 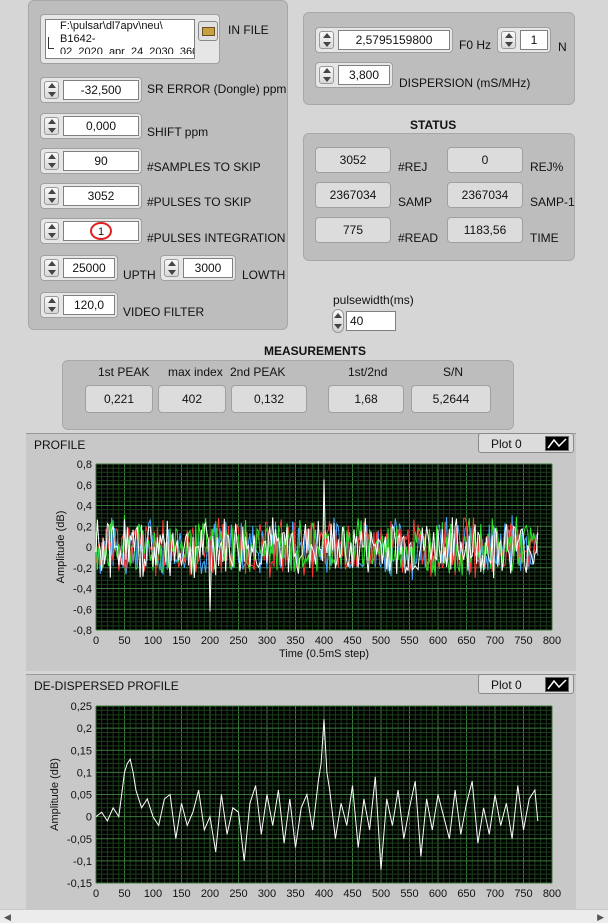 What do you see at coordinates (192, 399) in the screenshot?
I see `max-index-indicator: 402` at bounding box center [192, 399].